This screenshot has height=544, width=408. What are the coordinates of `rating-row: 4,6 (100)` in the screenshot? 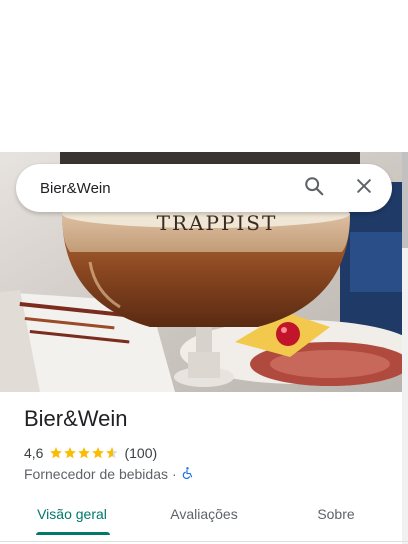 It's located at (90, 453).